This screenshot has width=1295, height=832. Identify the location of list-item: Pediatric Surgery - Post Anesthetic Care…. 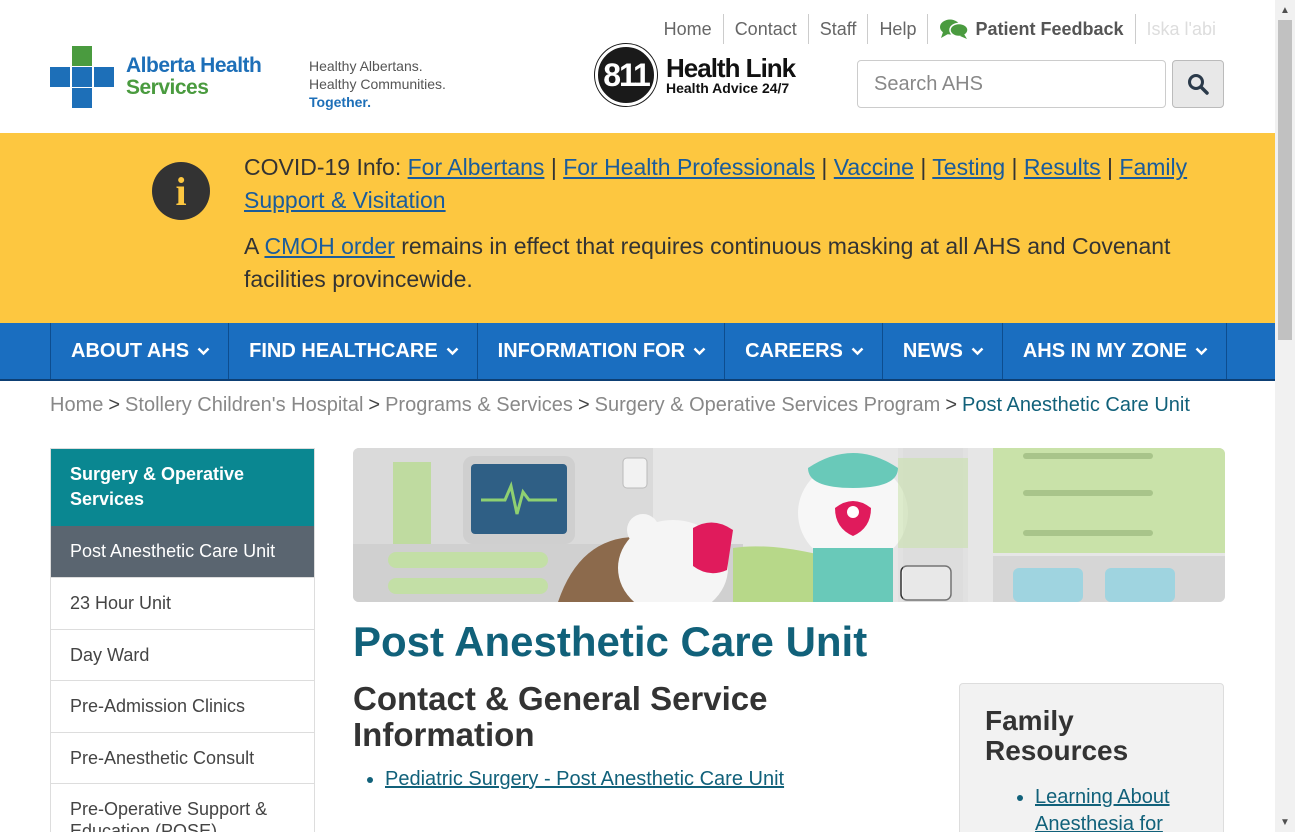
(584, 779).